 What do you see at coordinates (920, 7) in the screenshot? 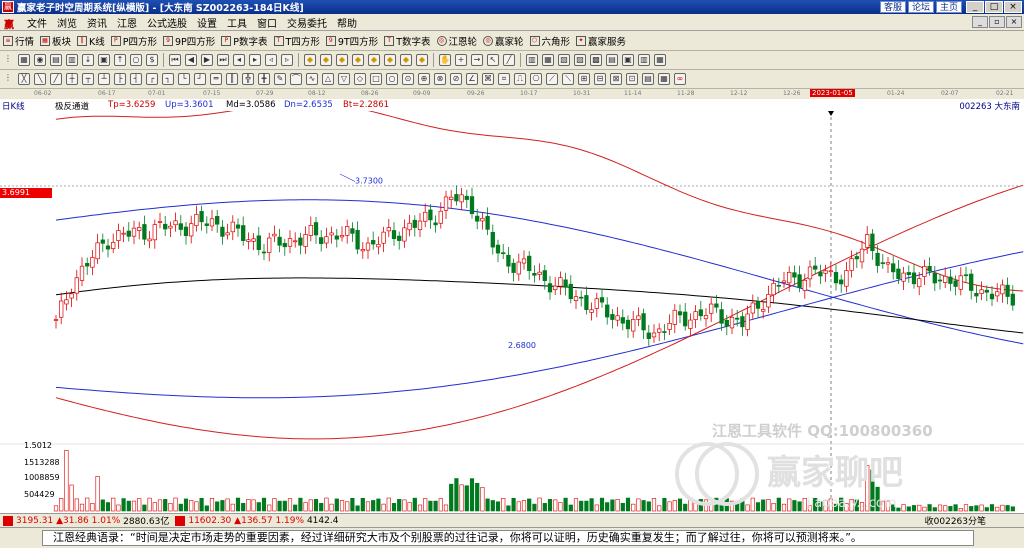
I see `forum-link: 论坛` at bounding box center [920, 7].